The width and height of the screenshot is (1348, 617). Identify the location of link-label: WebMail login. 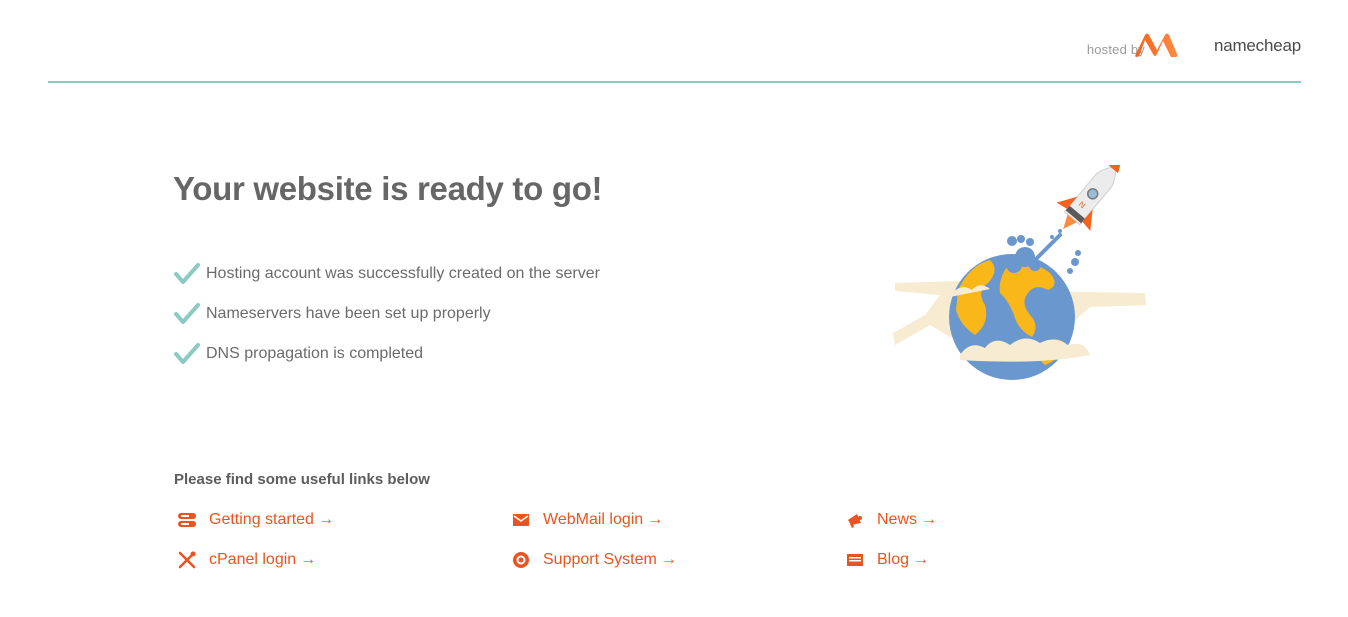
(593, 519).